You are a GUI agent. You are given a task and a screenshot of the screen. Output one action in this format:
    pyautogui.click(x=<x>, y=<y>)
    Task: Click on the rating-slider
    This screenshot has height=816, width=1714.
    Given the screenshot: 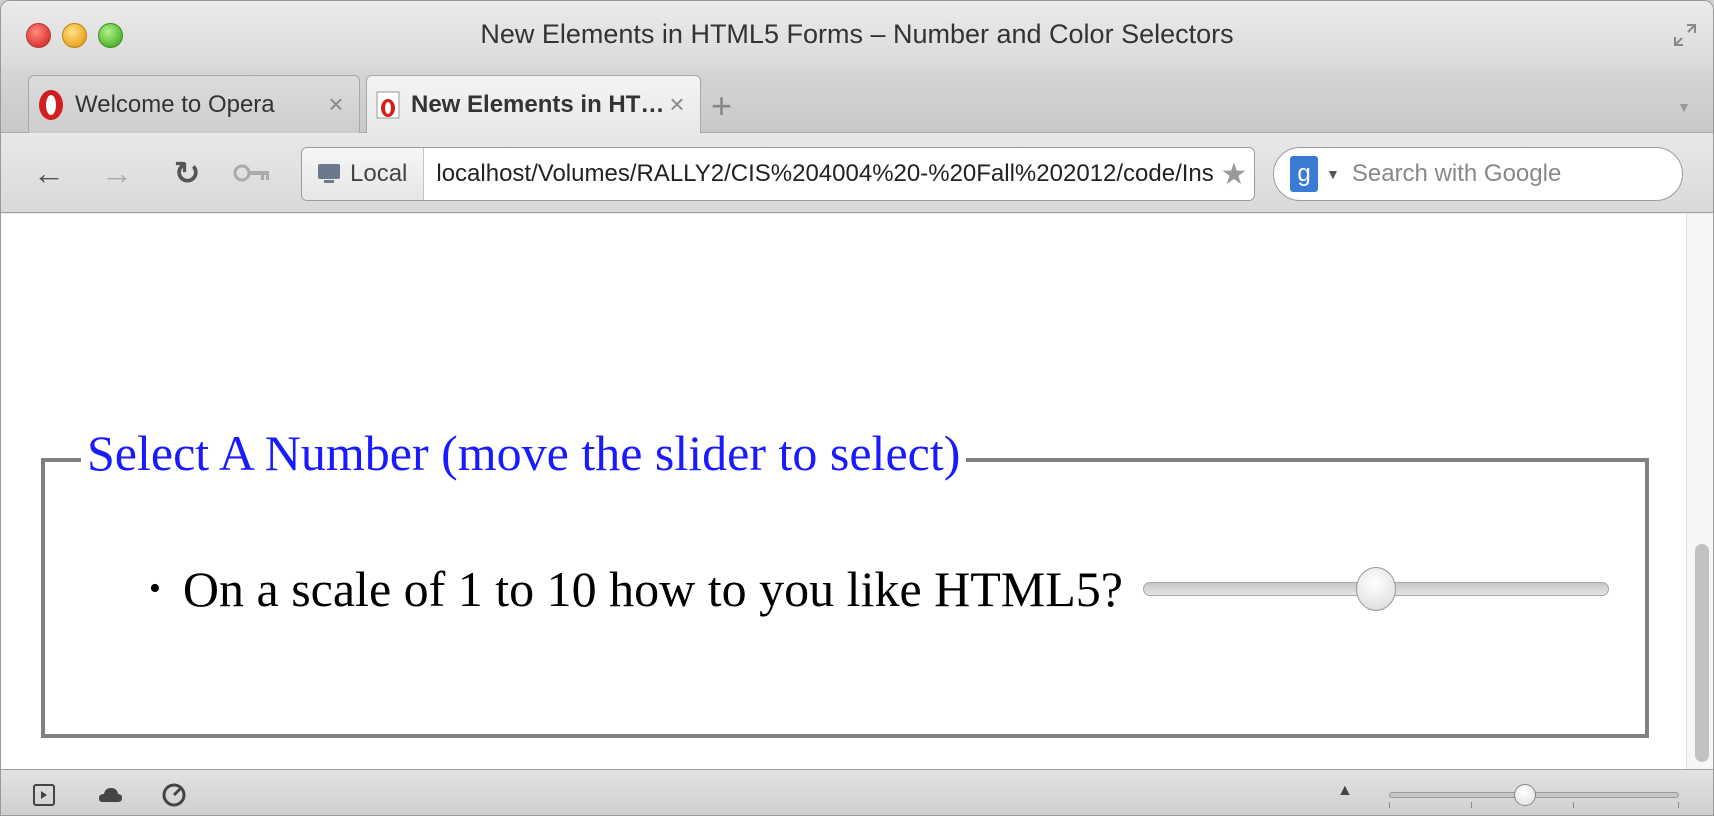 What is the action you would take?
    pyautogui.click(x=1376, y=589)
    